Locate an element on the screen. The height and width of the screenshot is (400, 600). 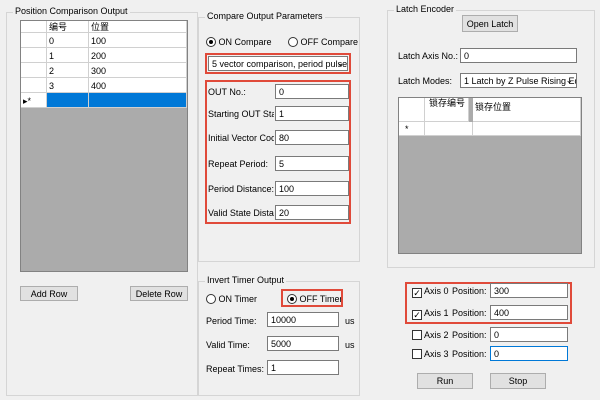
period-distance-label: Period Distance: is located at coordinates (241, 189).